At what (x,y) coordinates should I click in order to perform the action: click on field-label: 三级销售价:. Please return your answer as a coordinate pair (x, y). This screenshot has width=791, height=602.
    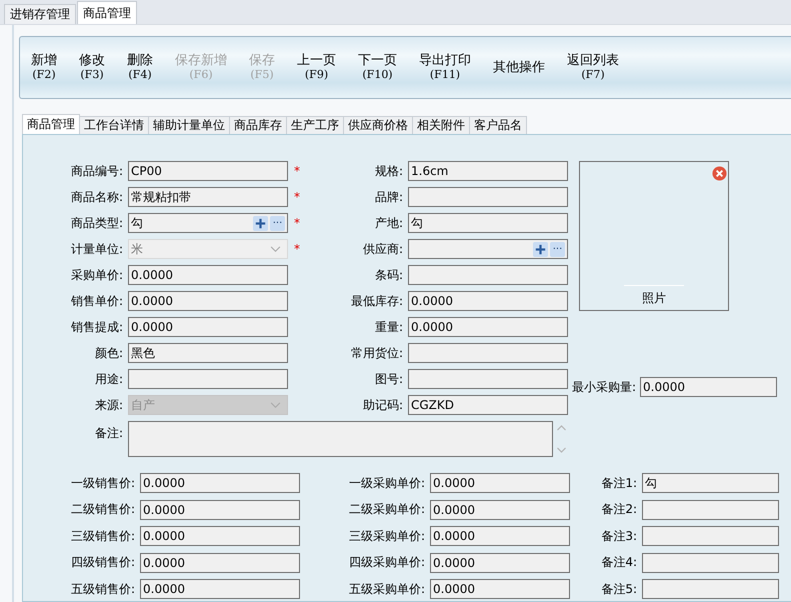
    Looking at the image, I should click on (103, 536).